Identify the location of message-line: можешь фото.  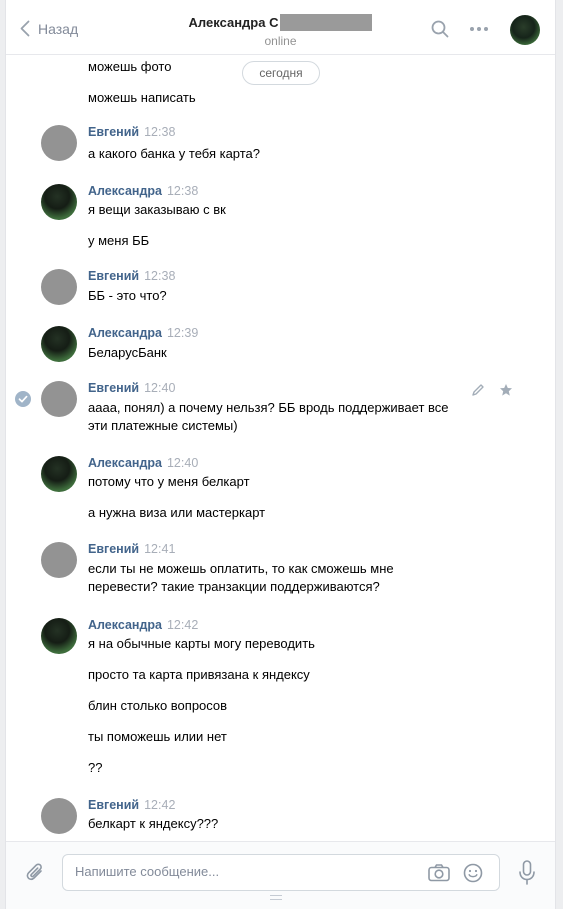
(130, 66).